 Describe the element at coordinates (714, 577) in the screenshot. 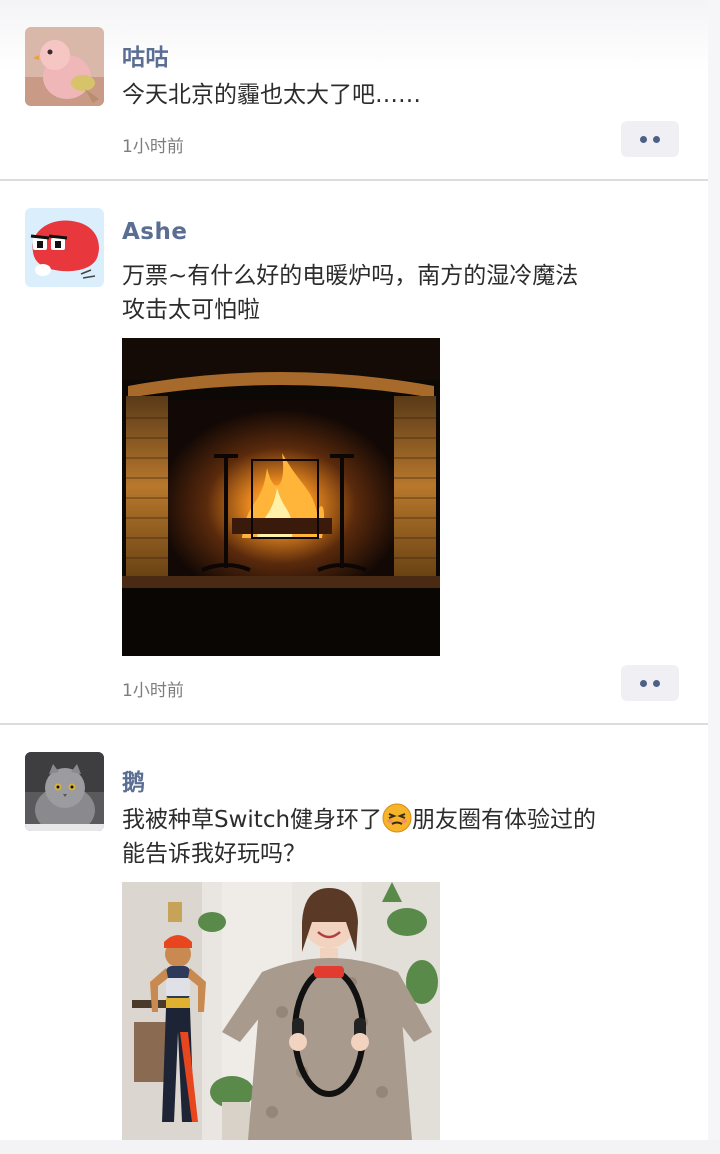

I see `right-gutter` at that location.